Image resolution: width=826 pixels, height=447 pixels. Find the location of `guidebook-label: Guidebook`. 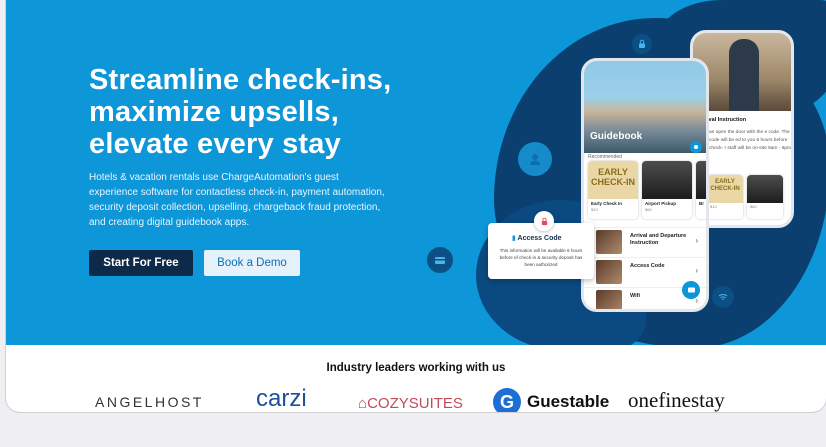

guidebook-label: Guidebook is located at coordinates (616, 136).